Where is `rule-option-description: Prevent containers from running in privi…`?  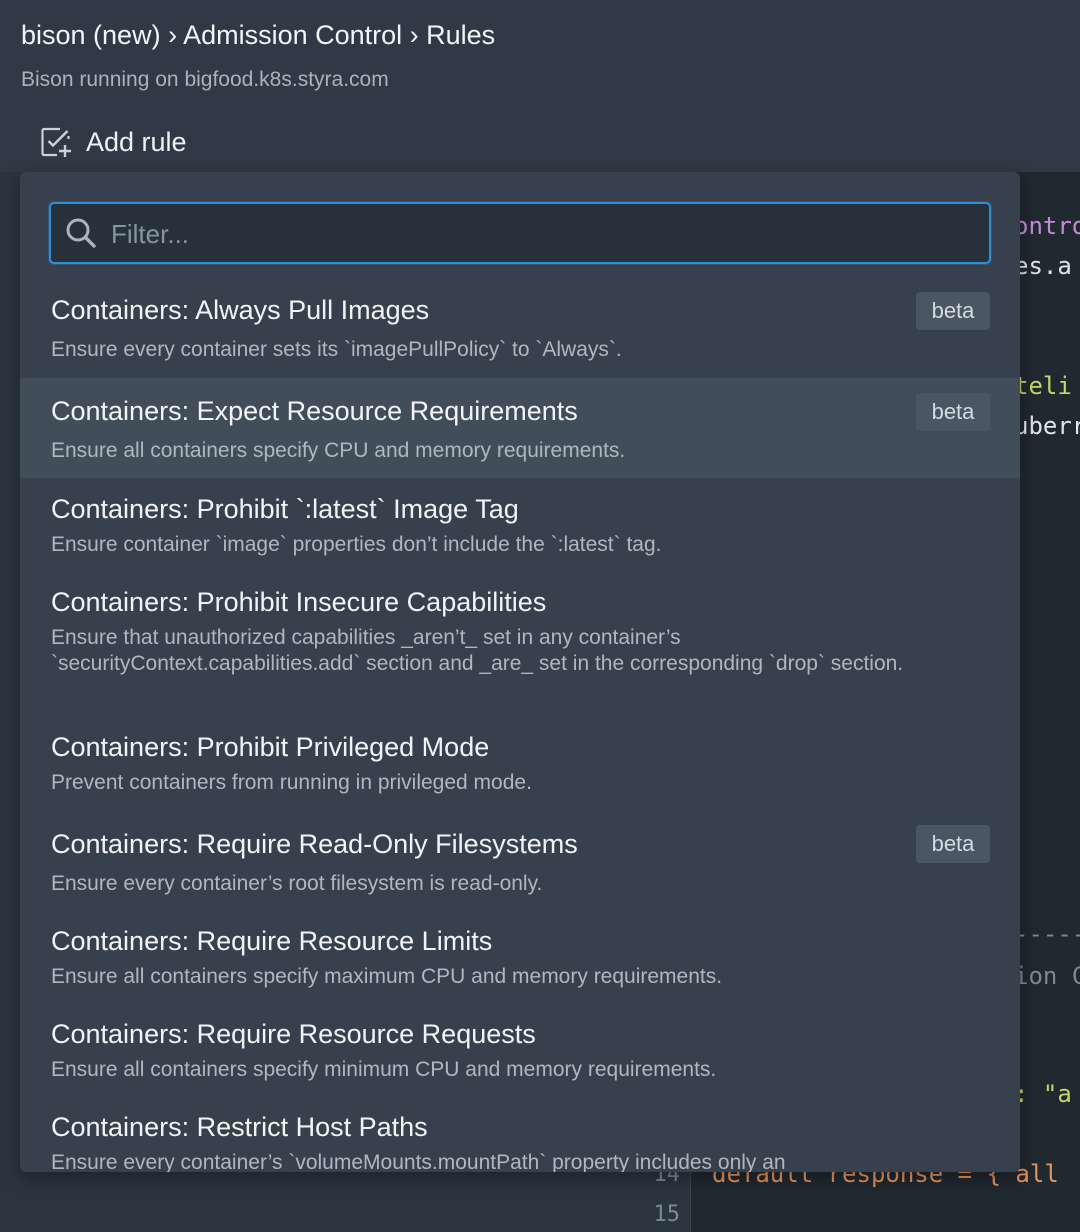
rule-option-description: Prevent containers from running in privi… is located at coordinates (291, 782).